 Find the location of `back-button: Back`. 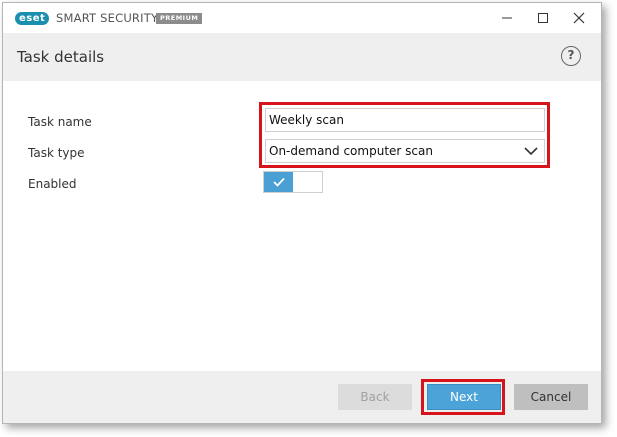

back-button: Back is located at coordinates (375, 397).